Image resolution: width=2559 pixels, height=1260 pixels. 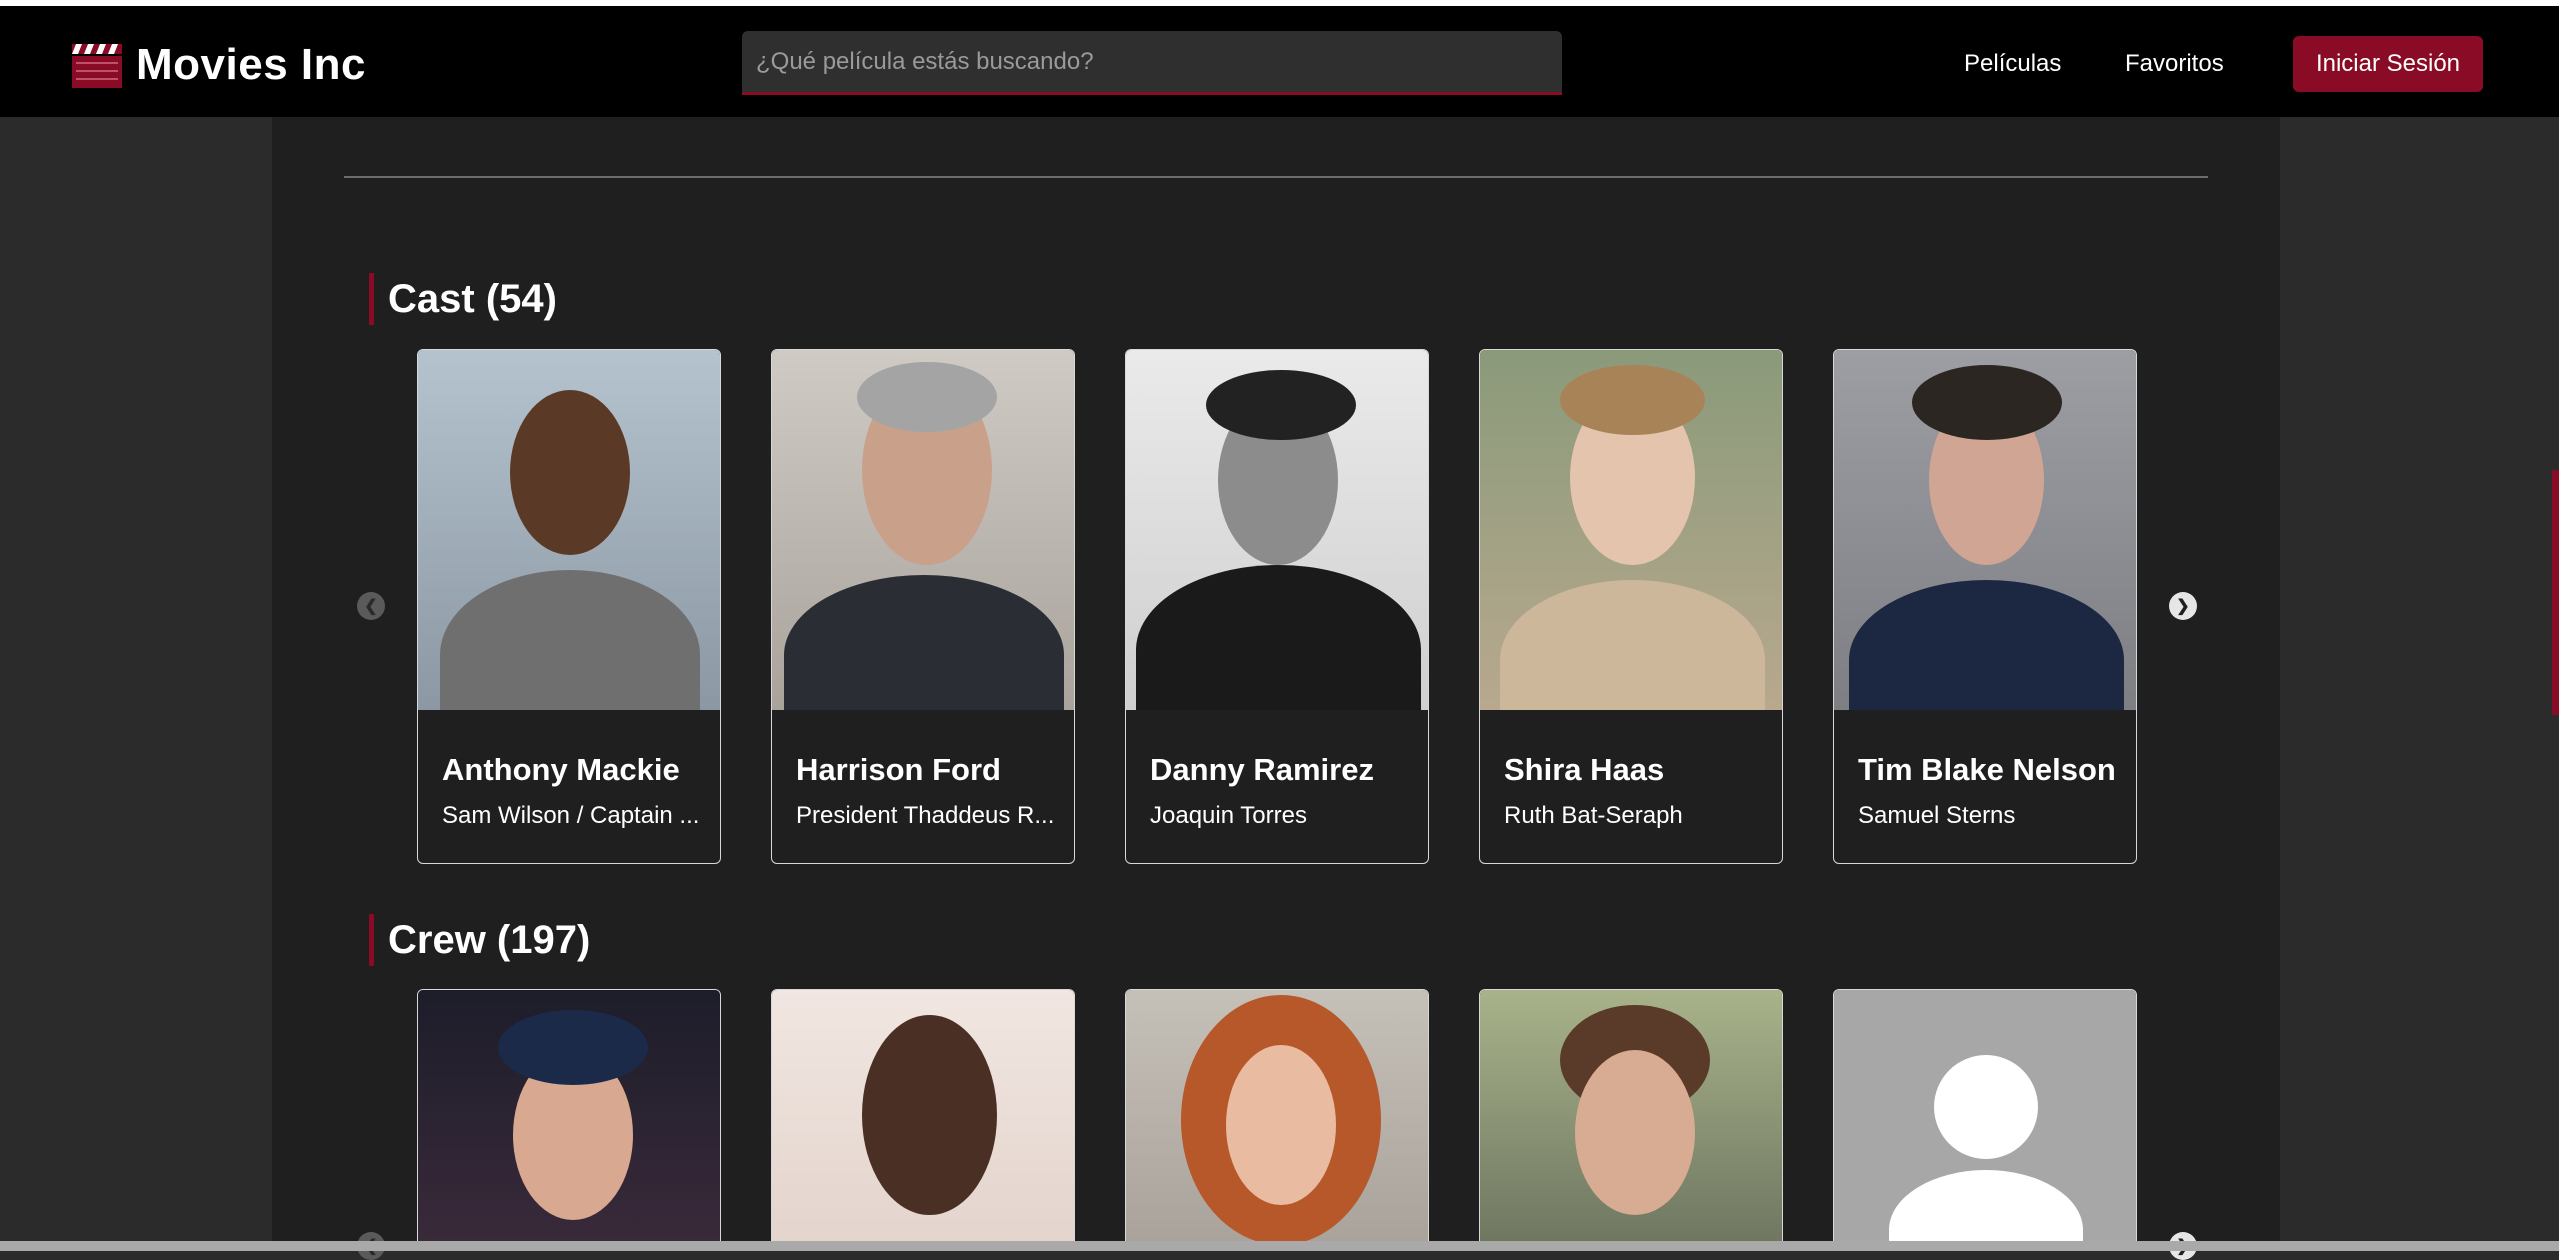 I want to click on search-input, so click(x=1152, y=61).